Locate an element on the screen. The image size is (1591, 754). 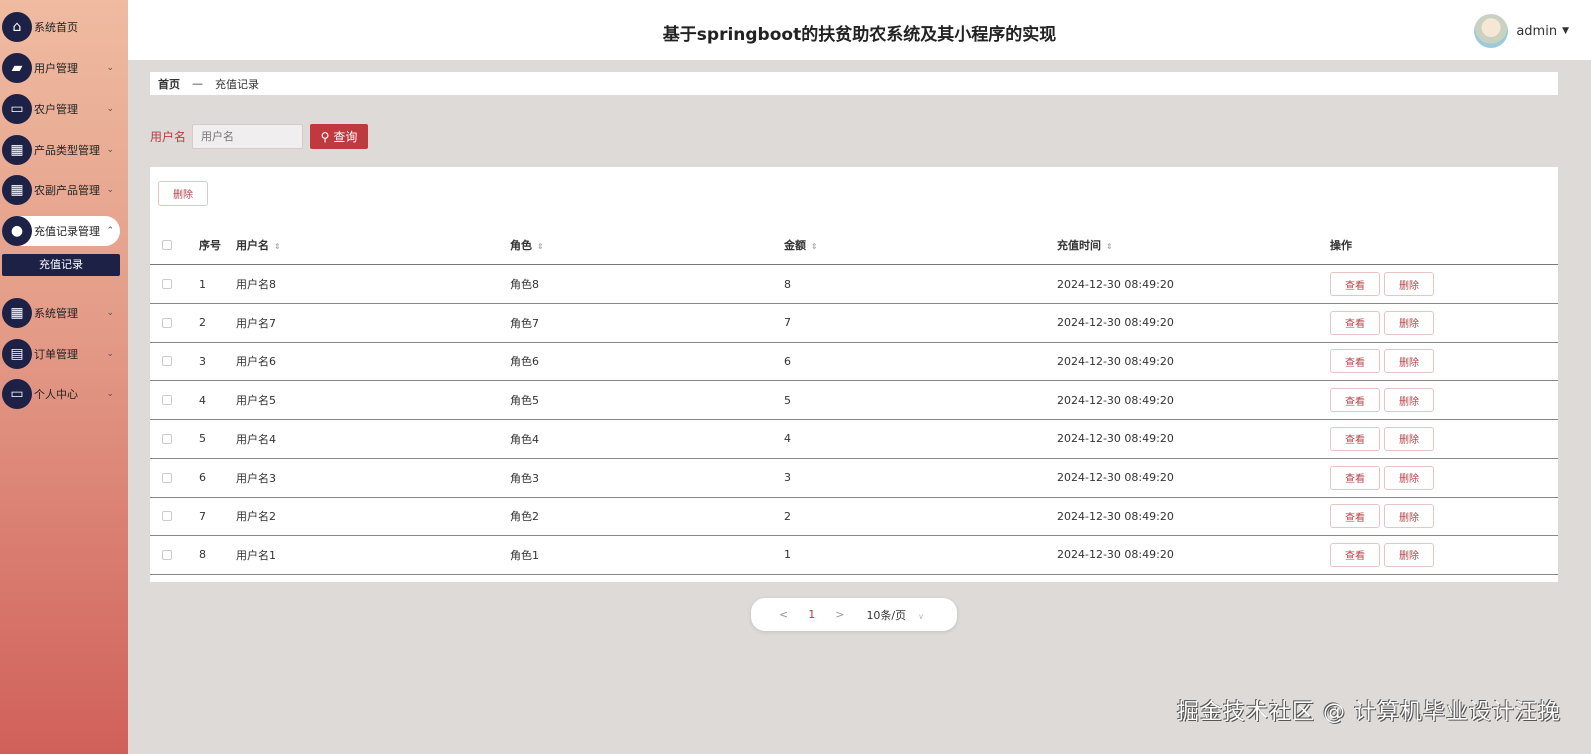
breadcrumb-current: 充值记录 is located at coordinates (237, 84).